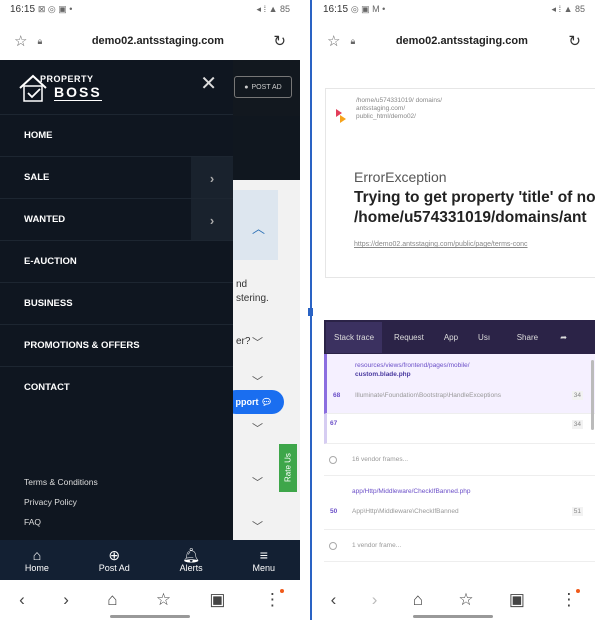  I want to click on menu-item-label: E-AUCTION, so click(50, 261).